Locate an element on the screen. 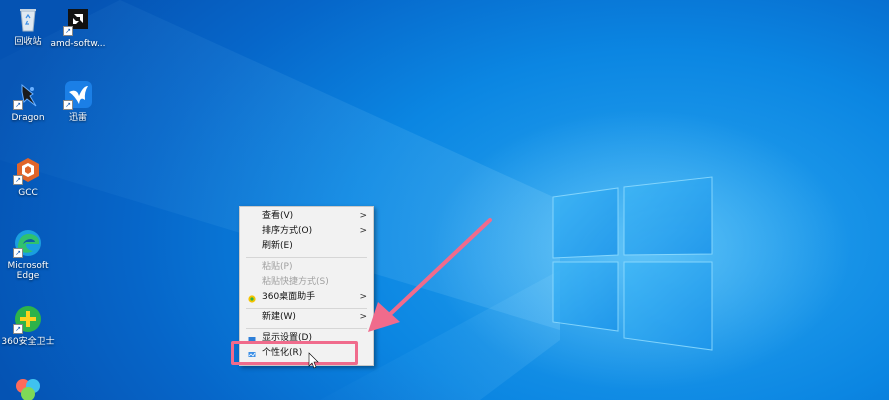 The image size is (889, 400). desktop-icon-dragon: ↗ Dragon is located at coordinates (28, 101).